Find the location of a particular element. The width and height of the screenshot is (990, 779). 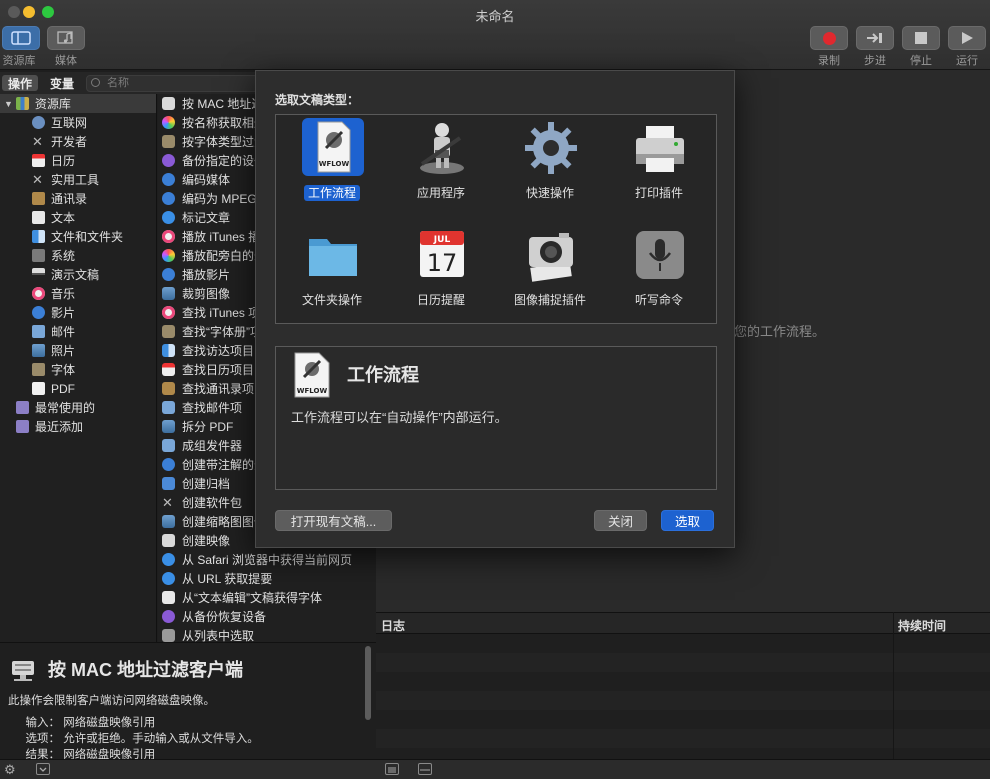

stop-button is located at coordinates (921, 38).